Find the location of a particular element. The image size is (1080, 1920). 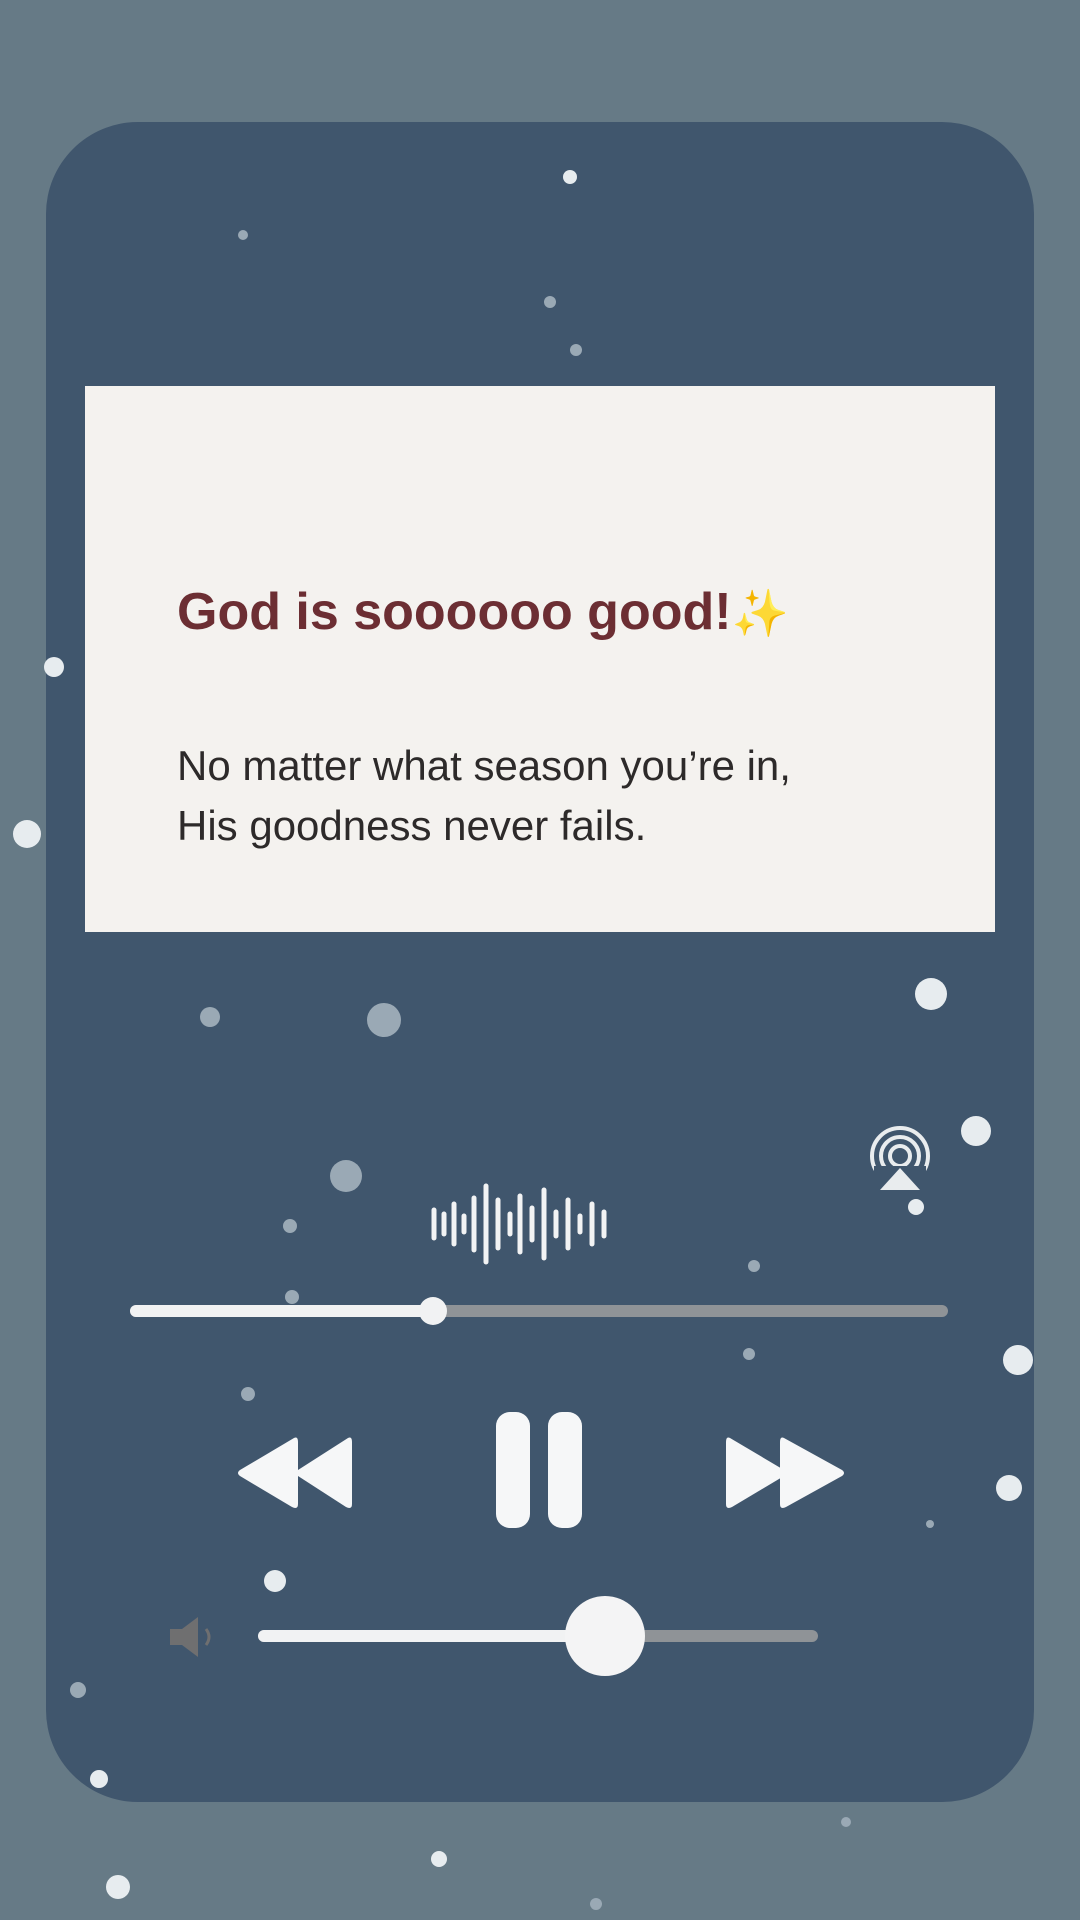

volume-fill is located at coordinates (432, 1636).